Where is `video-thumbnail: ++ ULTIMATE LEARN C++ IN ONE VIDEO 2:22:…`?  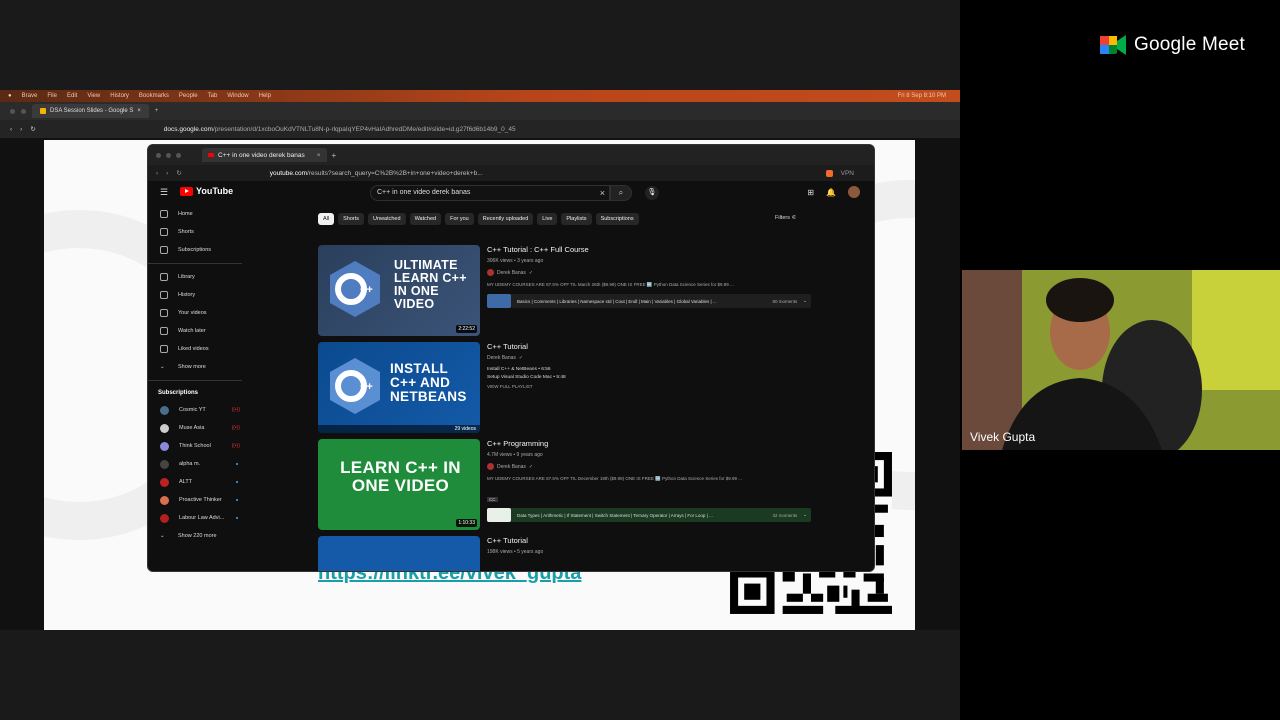 video-thumbnail: ++ ULTIMATE LEARN C++ IN ONE VIDEO 2:22:… is located at coordinates (399, 290).